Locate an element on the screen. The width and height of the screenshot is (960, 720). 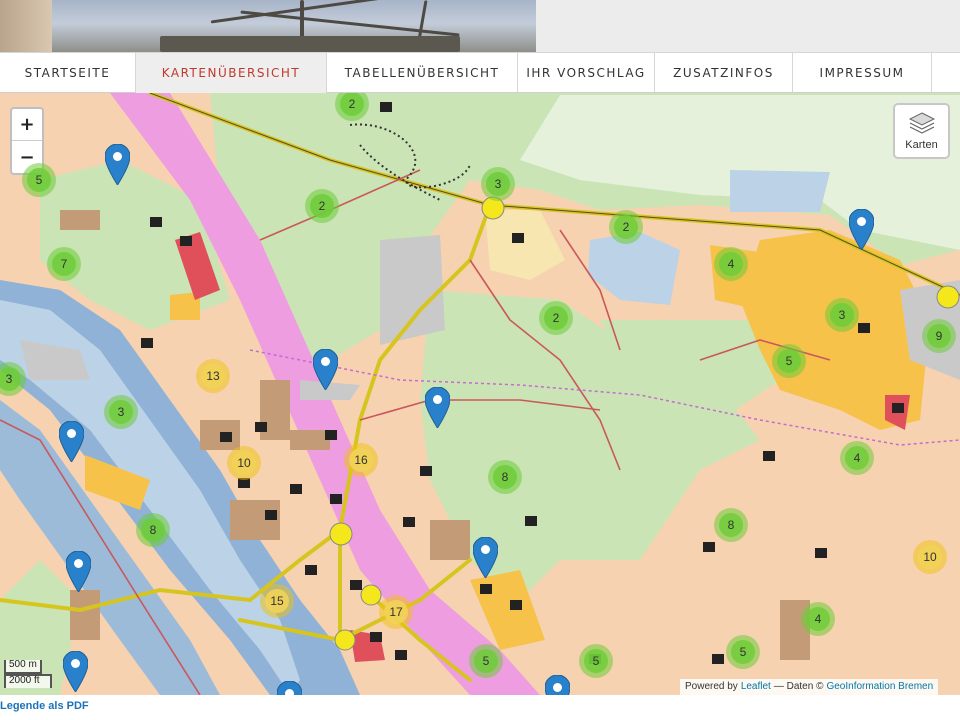
header-banner is located at coordinates (480, 26).